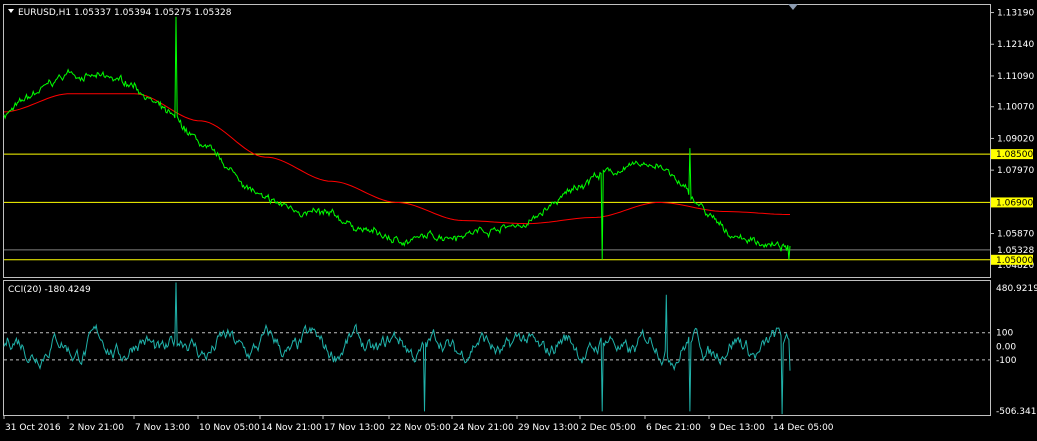 Image resolution: width=1037 pixels, height=441 pixels. What do you see at coordinates (11, 11) in the screenshot?
I see `dropdown-triangle-icon` at bounding box center [11, 11].